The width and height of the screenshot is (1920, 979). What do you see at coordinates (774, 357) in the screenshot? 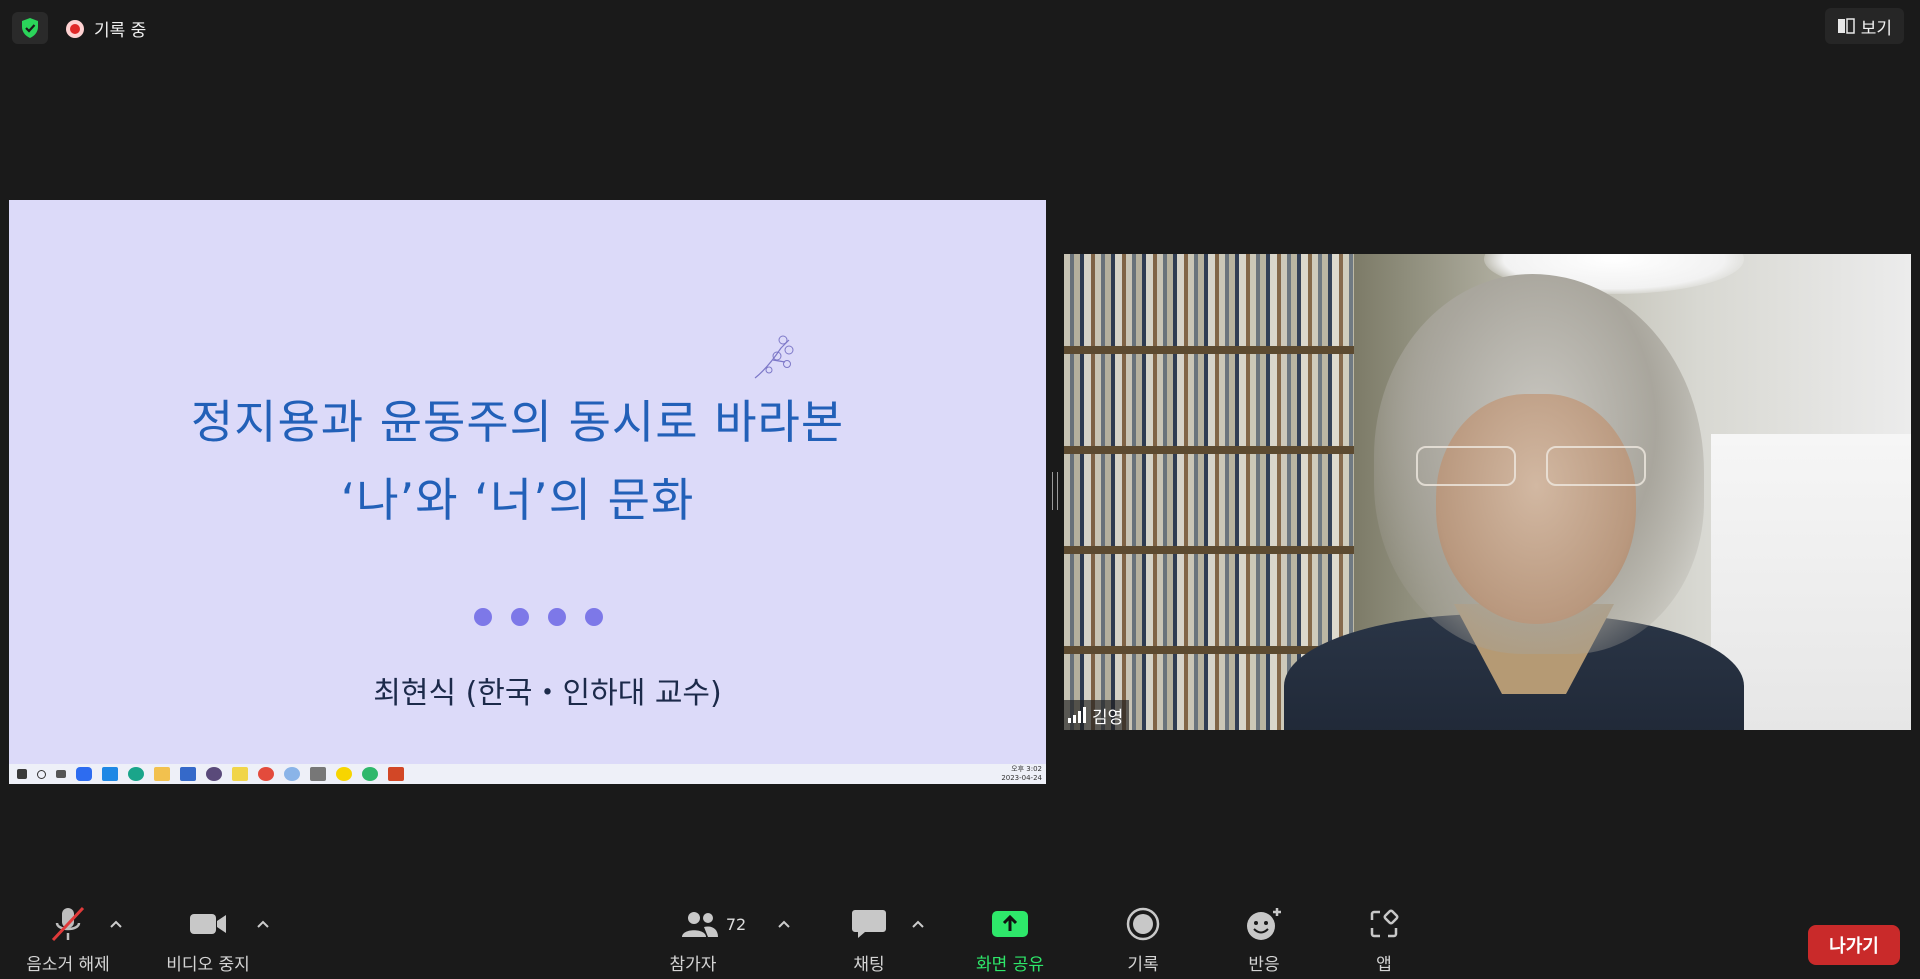
I see `blossom-branch-icon` at bounding box center [774, 357].